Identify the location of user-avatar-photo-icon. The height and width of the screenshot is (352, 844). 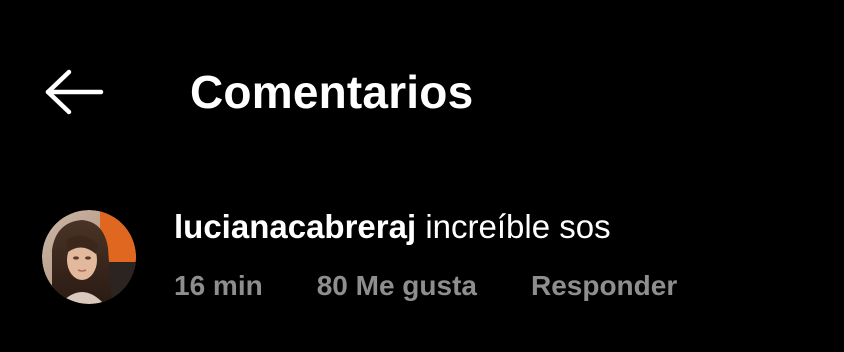
(89, 257).